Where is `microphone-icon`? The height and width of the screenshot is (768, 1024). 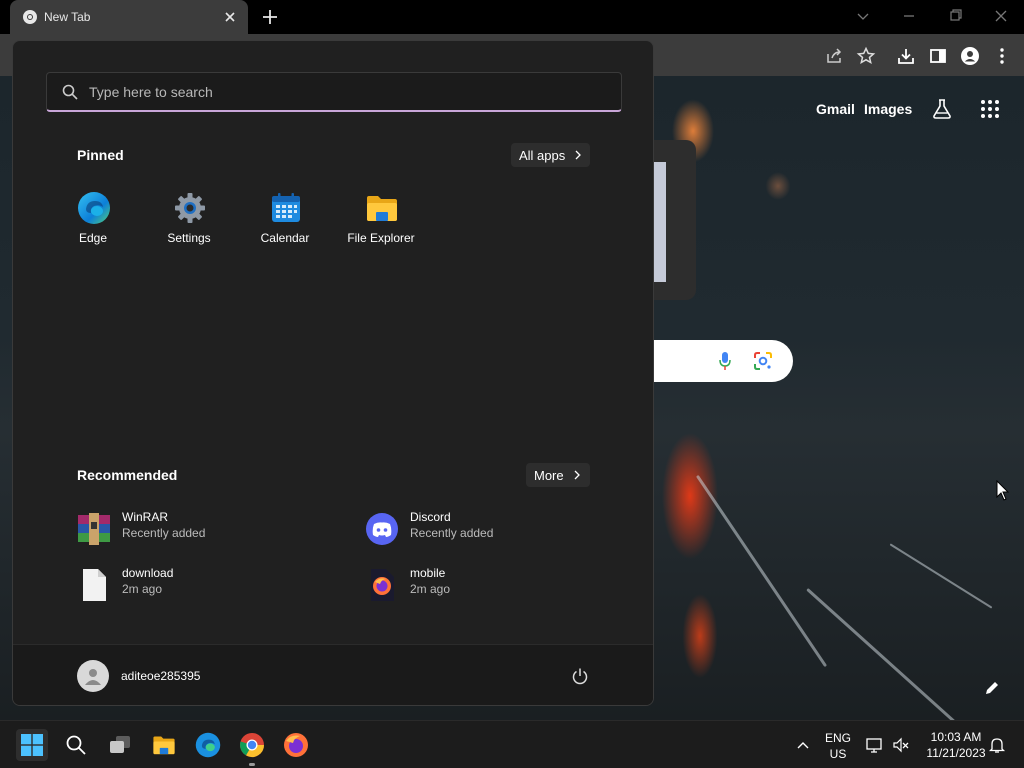 microphone-icon is located at coordinates (725, 361).